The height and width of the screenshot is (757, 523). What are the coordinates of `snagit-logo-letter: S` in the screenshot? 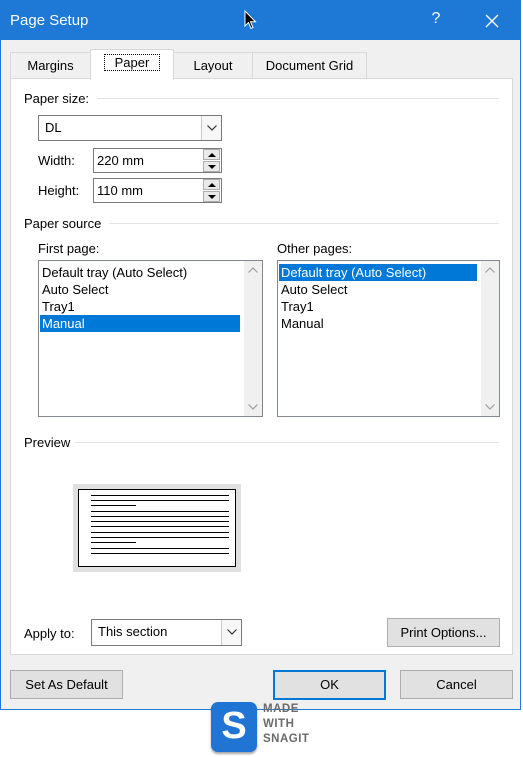 It's located at (234, 726).